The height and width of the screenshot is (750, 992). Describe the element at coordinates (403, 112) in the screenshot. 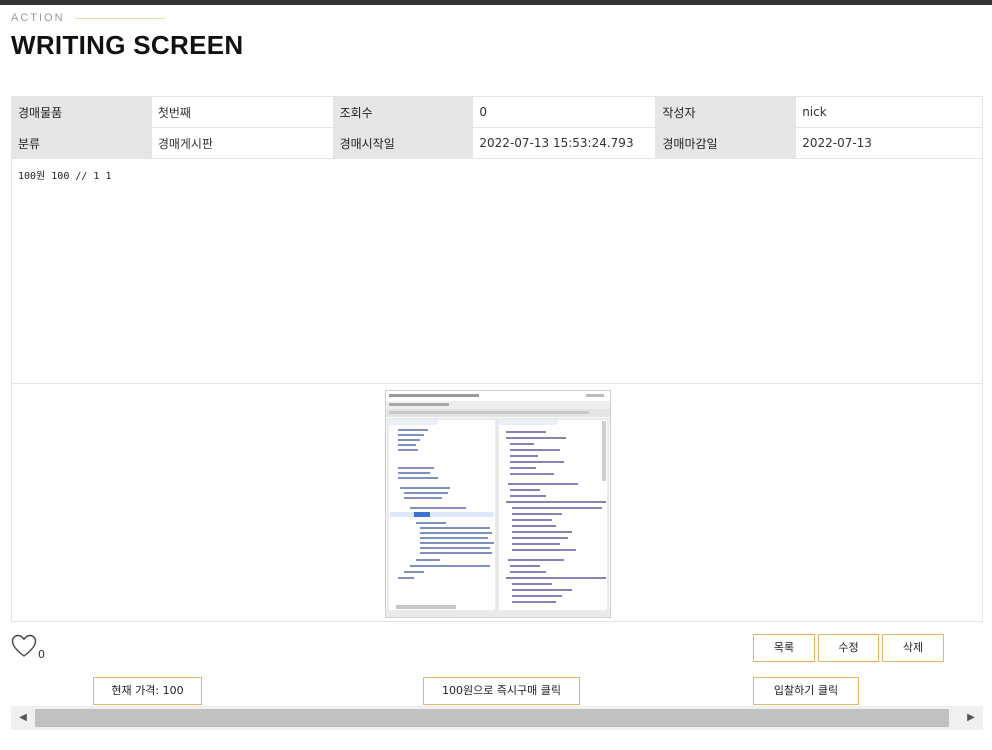

I see `views-label: 조회수` at that location.